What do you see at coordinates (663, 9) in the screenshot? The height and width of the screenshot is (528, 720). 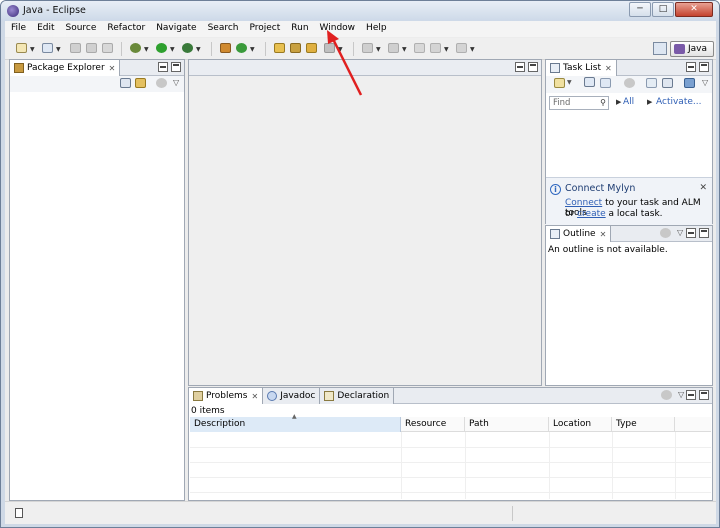 I see `maximize-button: □` at bounding box center [663, 9].